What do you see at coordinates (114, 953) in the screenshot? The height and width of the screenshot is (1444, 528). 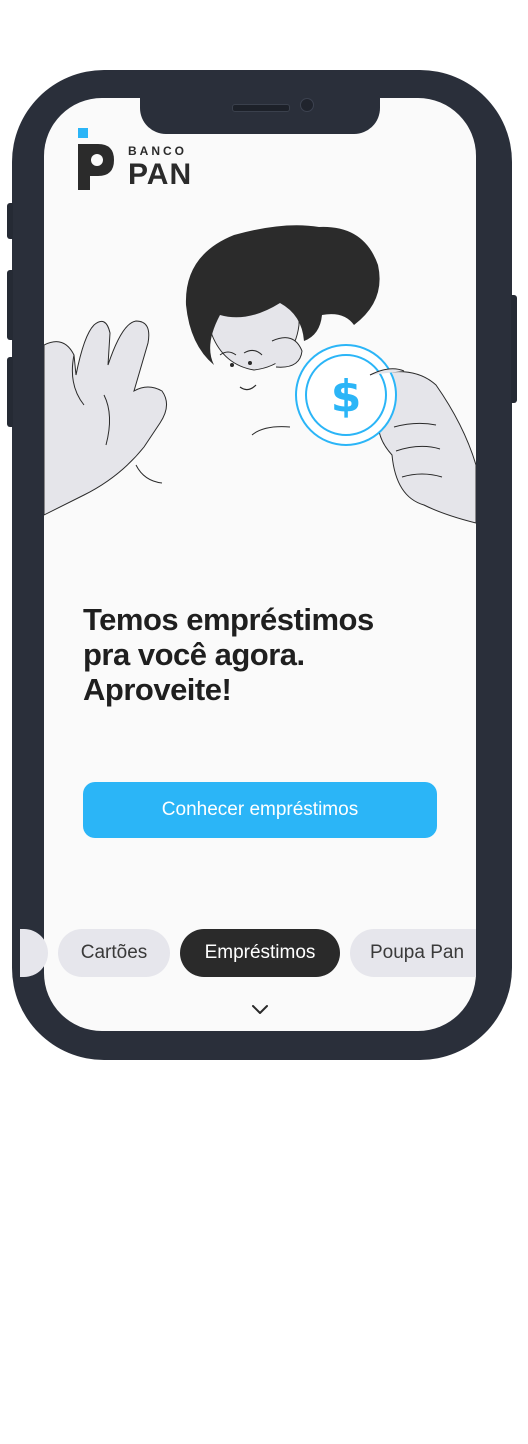 I see `tab-cartoes: Cartões` at bounding box center [114, 953].